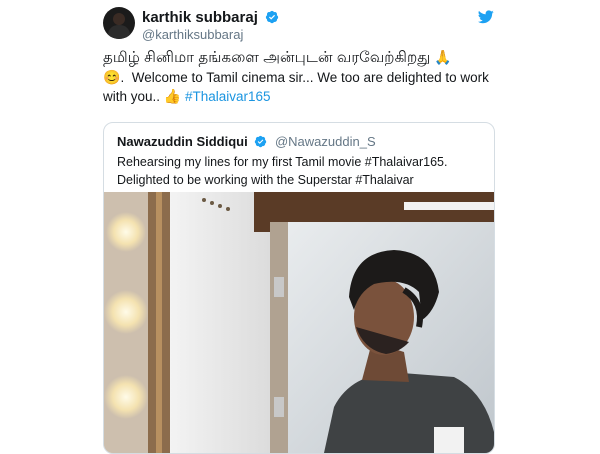  Describe the element at coordinates (192, 34) in the screenshot. I see `author-handle: @karthiksubbaraj` at that location.